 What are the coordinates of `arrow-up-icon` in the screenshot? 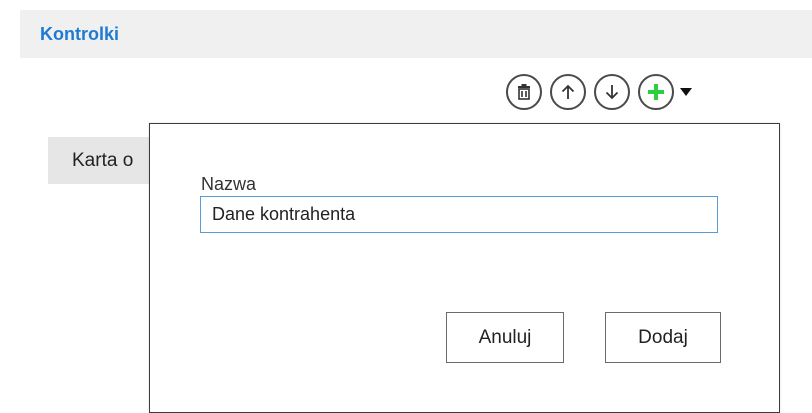 It's located at (568, 91).